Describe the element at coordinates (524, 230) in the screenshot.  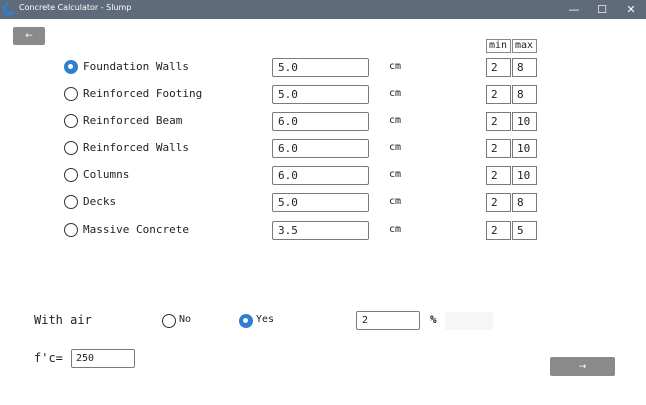
I see `max-value: 5` at that location.